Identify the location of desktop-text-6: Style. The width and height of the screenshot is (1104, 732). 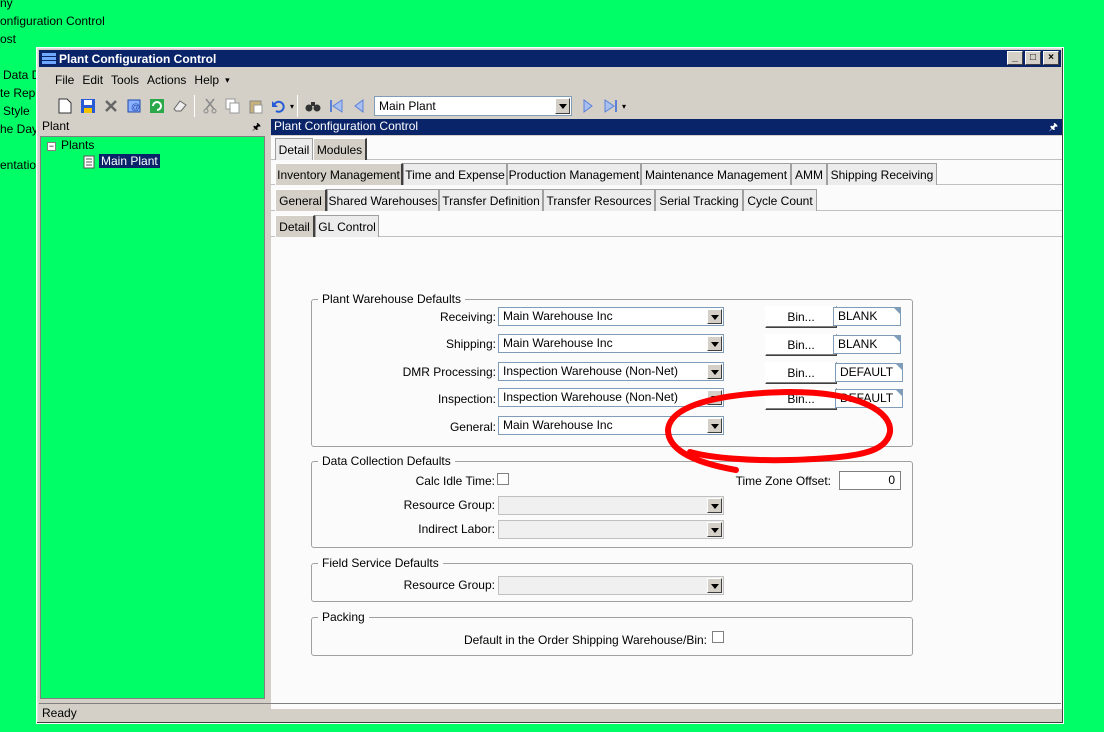
(16, 111).